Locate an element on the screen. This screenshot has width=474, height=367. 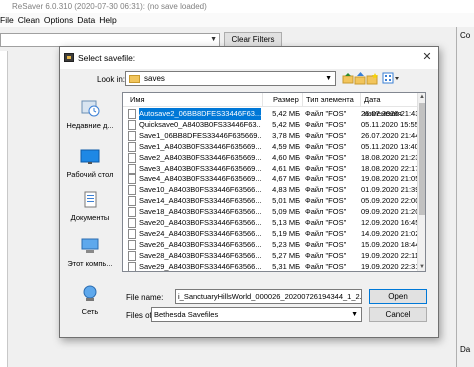
place-desktop-label: Рабочий стол is located at coordinates (90, 174).